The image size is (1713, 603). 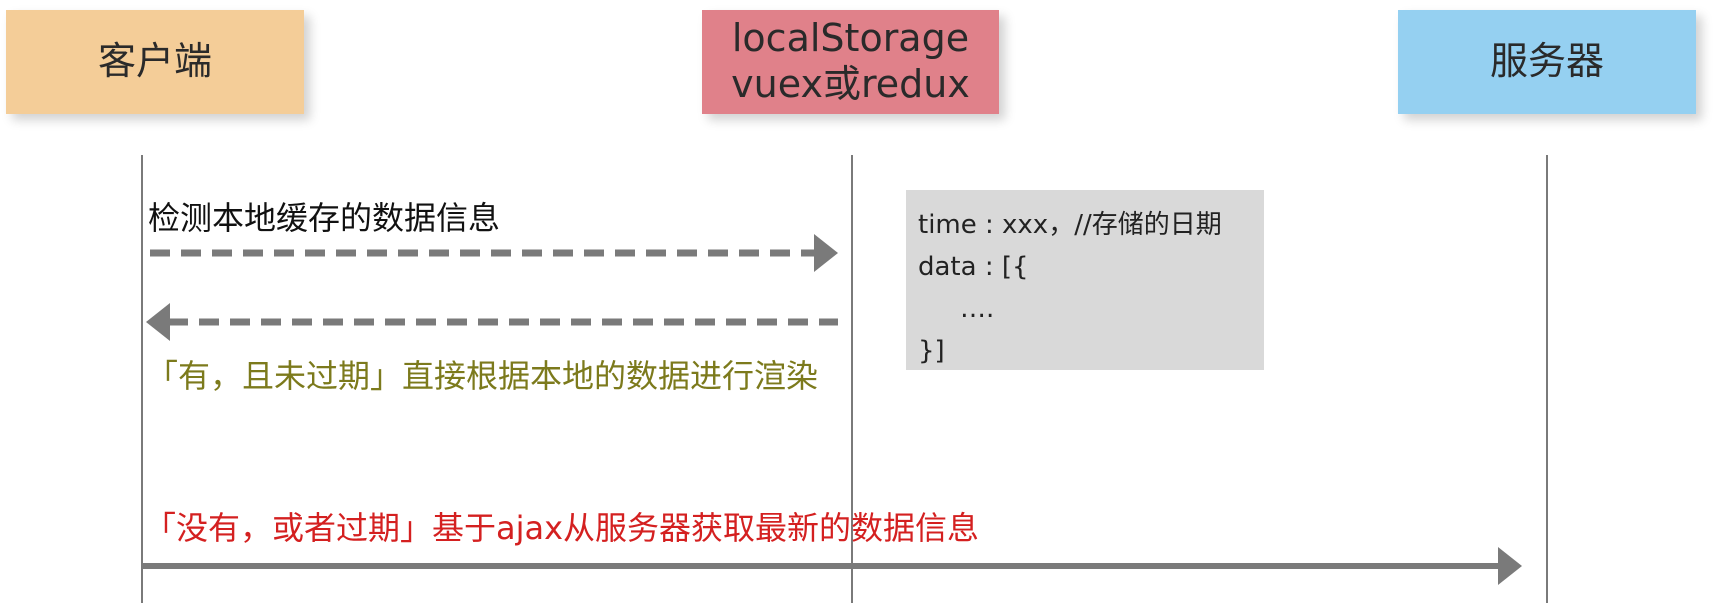 What do you see at coordinates (1085, 280) in the screenshot?
I see `storage-format-note: time : xxx，//存储的日期 data : [{ …. }]` at bounding box center [1085, 280].